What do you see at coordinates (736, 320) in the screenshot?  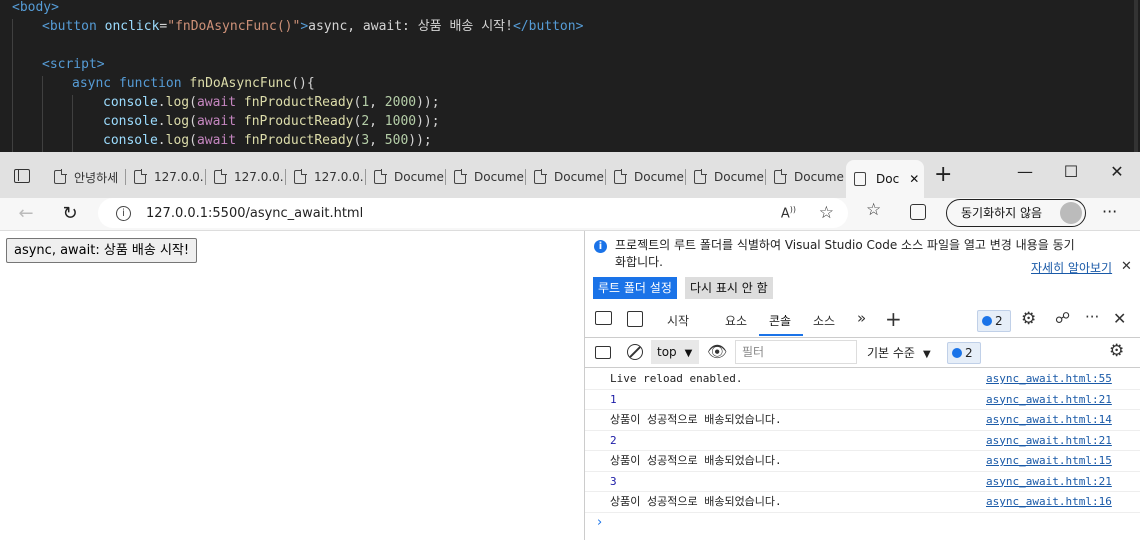 I see `tab-elements: 요소` at bounding box center [736, 320].